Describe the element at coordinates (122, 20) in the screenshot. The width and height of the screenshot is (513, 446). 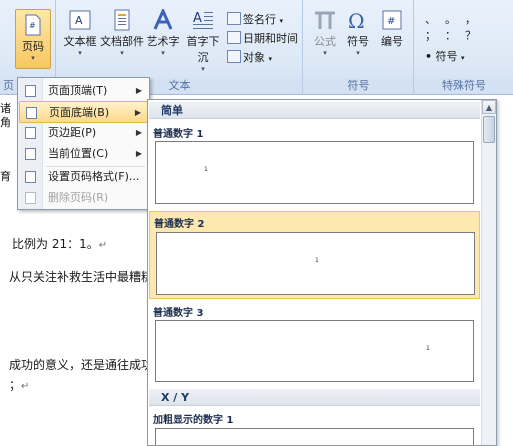
I see `quick-parts-icon` at that location.